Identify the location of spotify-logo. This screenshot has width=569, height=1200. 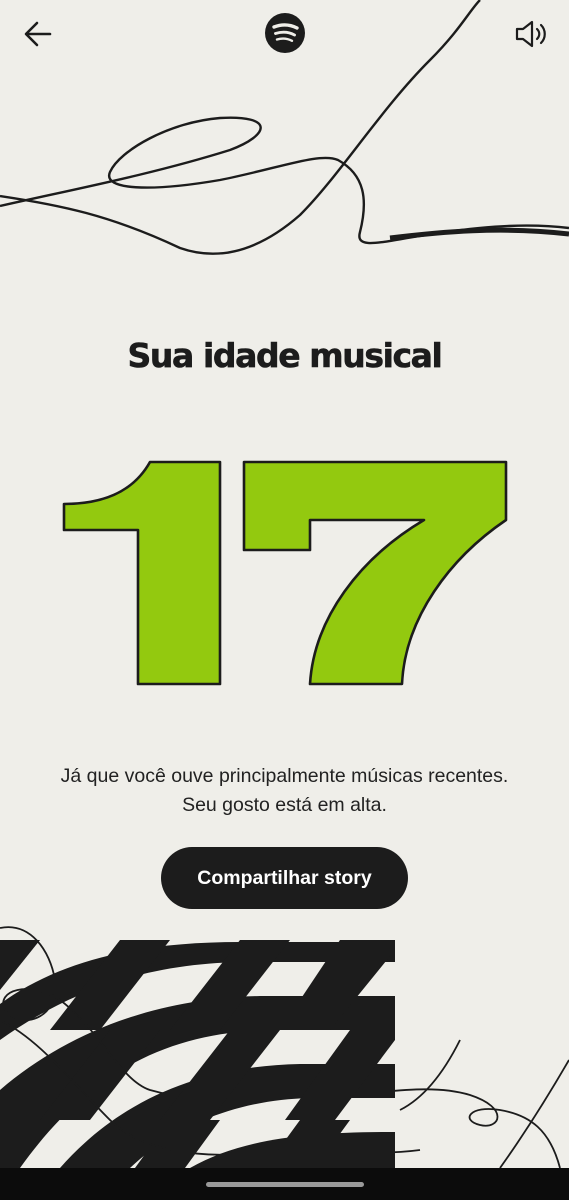
(285, 33).